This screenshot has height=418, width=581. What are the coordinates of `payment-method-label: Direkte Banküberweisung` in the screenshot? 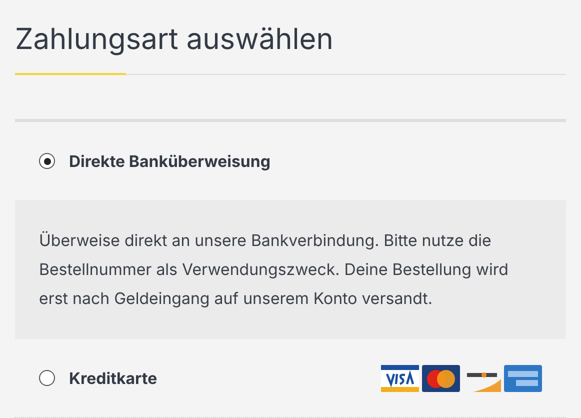 It's located at (169, 161).